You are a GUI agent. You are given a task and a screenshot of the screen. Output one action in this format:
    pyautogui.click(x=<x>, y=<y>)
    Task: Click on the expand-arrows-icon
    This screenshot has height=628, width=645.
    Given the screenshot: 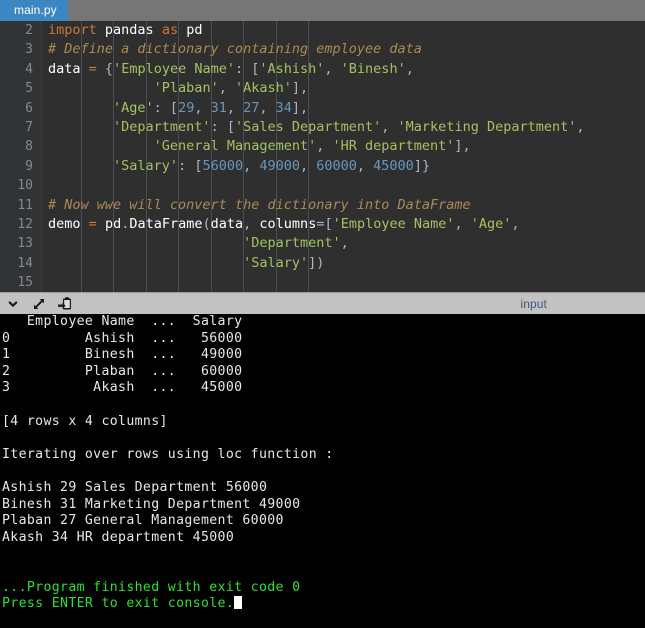 What is the action you would take?
    pyautogui.click(x=39, y=304)
    